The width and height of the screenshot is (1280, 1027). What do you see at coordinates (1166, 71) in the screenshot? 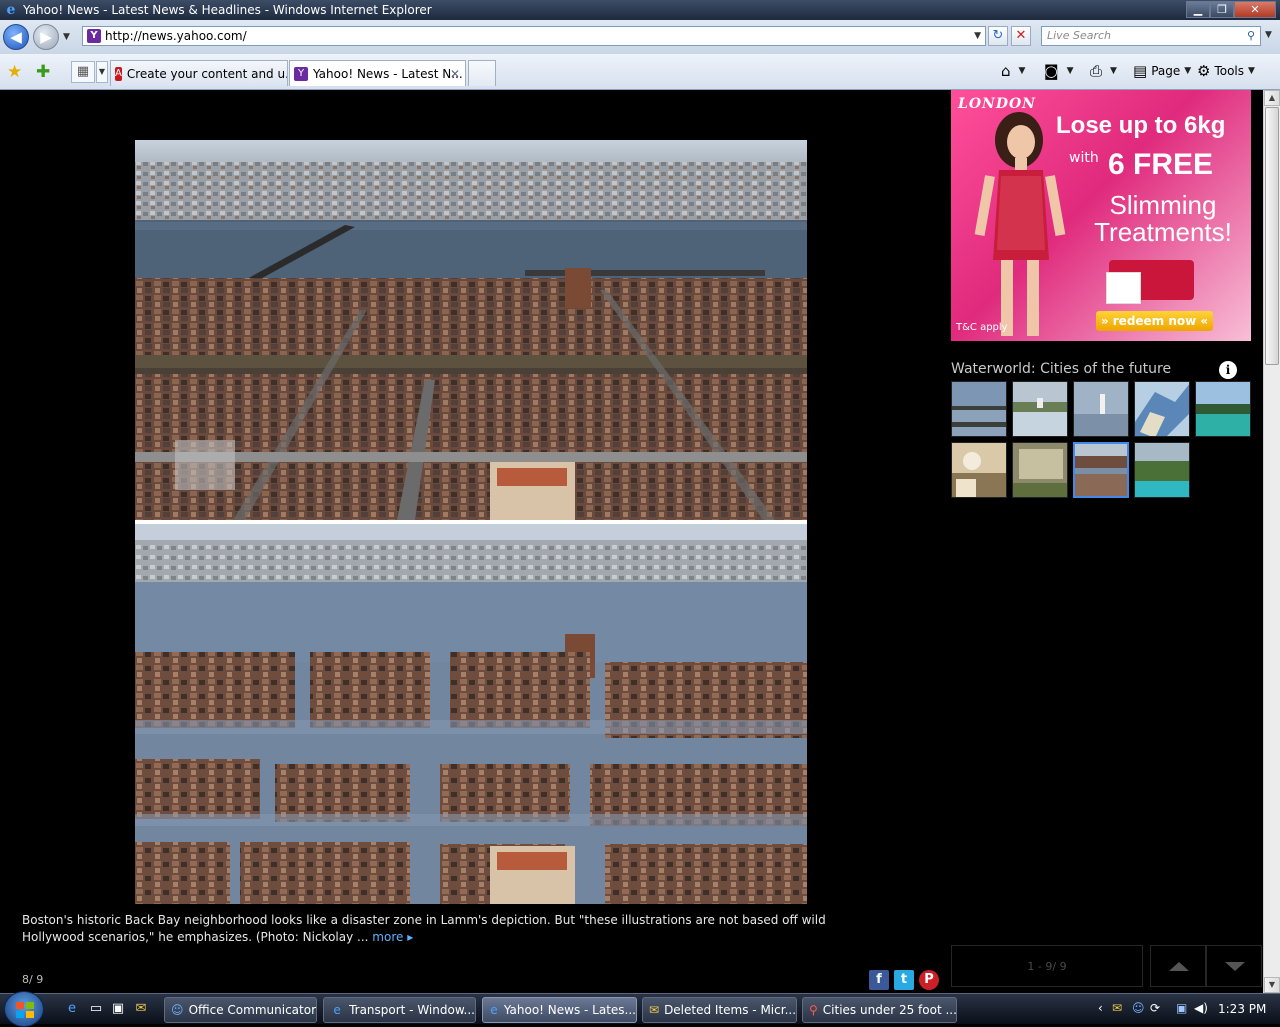
I see `page-menu-label: Page` at bounding box center [1166, 71].